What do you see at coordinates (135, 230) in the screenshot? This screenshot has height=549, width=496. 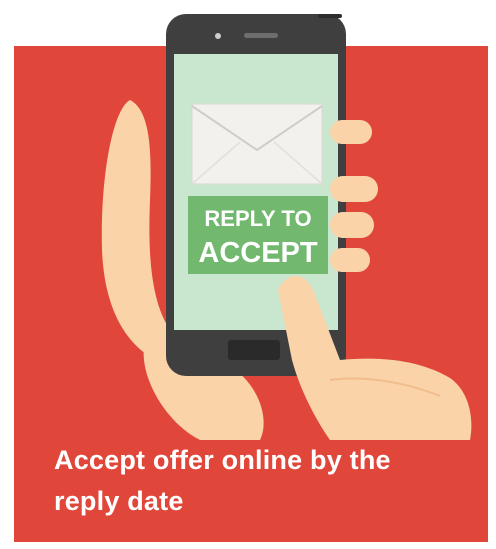 I see `left-hand-palm` at bounding box center [135, 230].